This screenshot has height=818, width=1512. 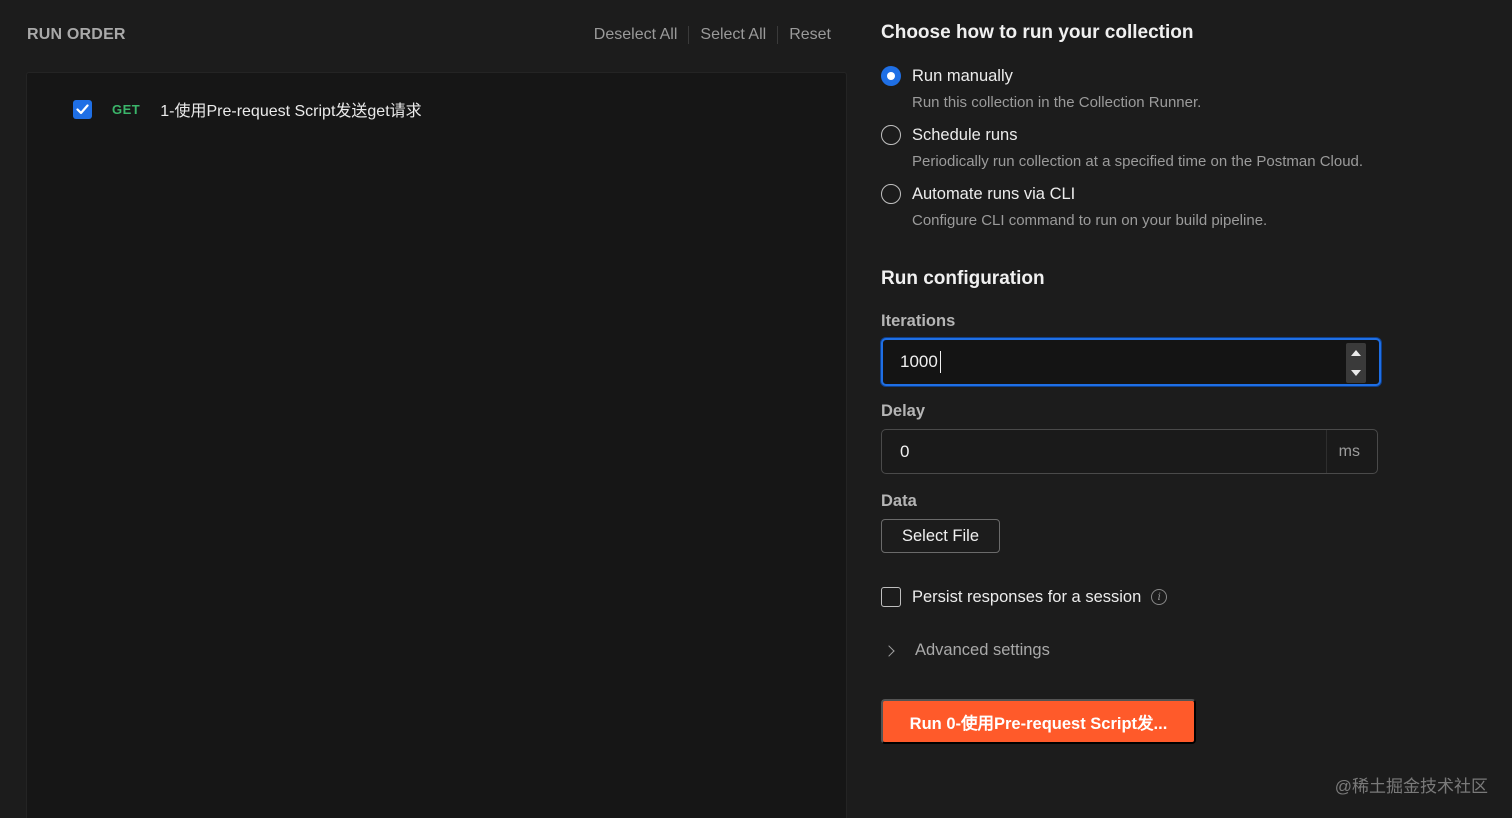 What do you see at coordinates (810, 35) in the screenshot?
I see `reset-link: Reset` at bounding box center [810, 35].